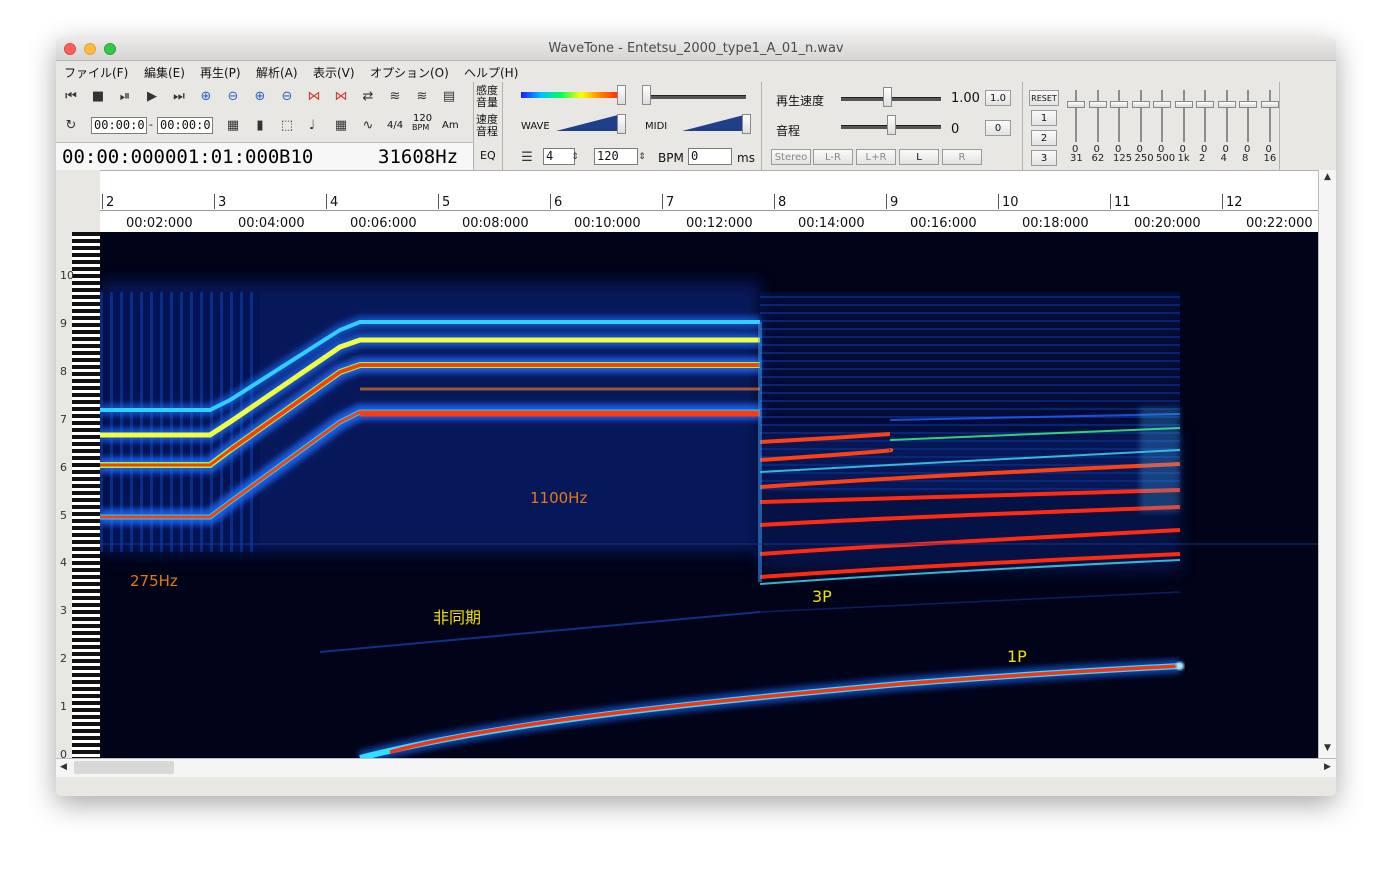 This screenshot has width=1392, height=872. I want to click on vertical-scrollbar: ▲ ▼, so click(1327, 464).